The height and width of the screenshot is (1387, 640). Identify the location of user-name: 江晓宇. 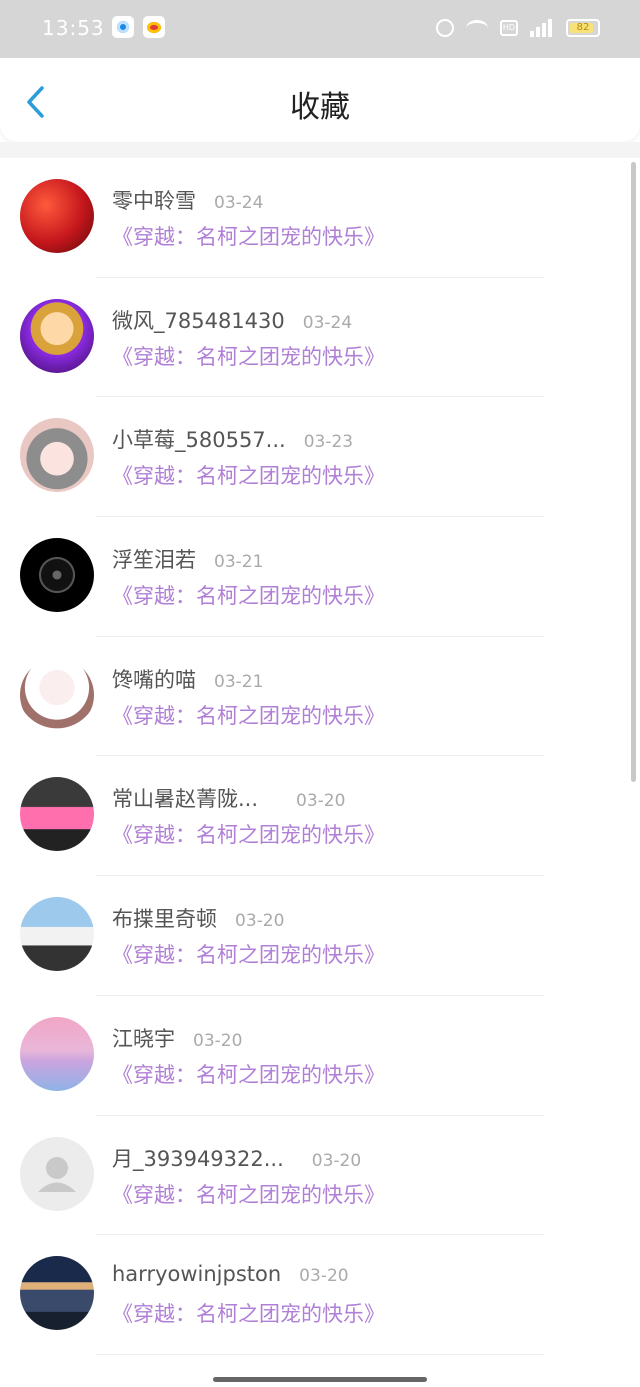
(143, 1038).